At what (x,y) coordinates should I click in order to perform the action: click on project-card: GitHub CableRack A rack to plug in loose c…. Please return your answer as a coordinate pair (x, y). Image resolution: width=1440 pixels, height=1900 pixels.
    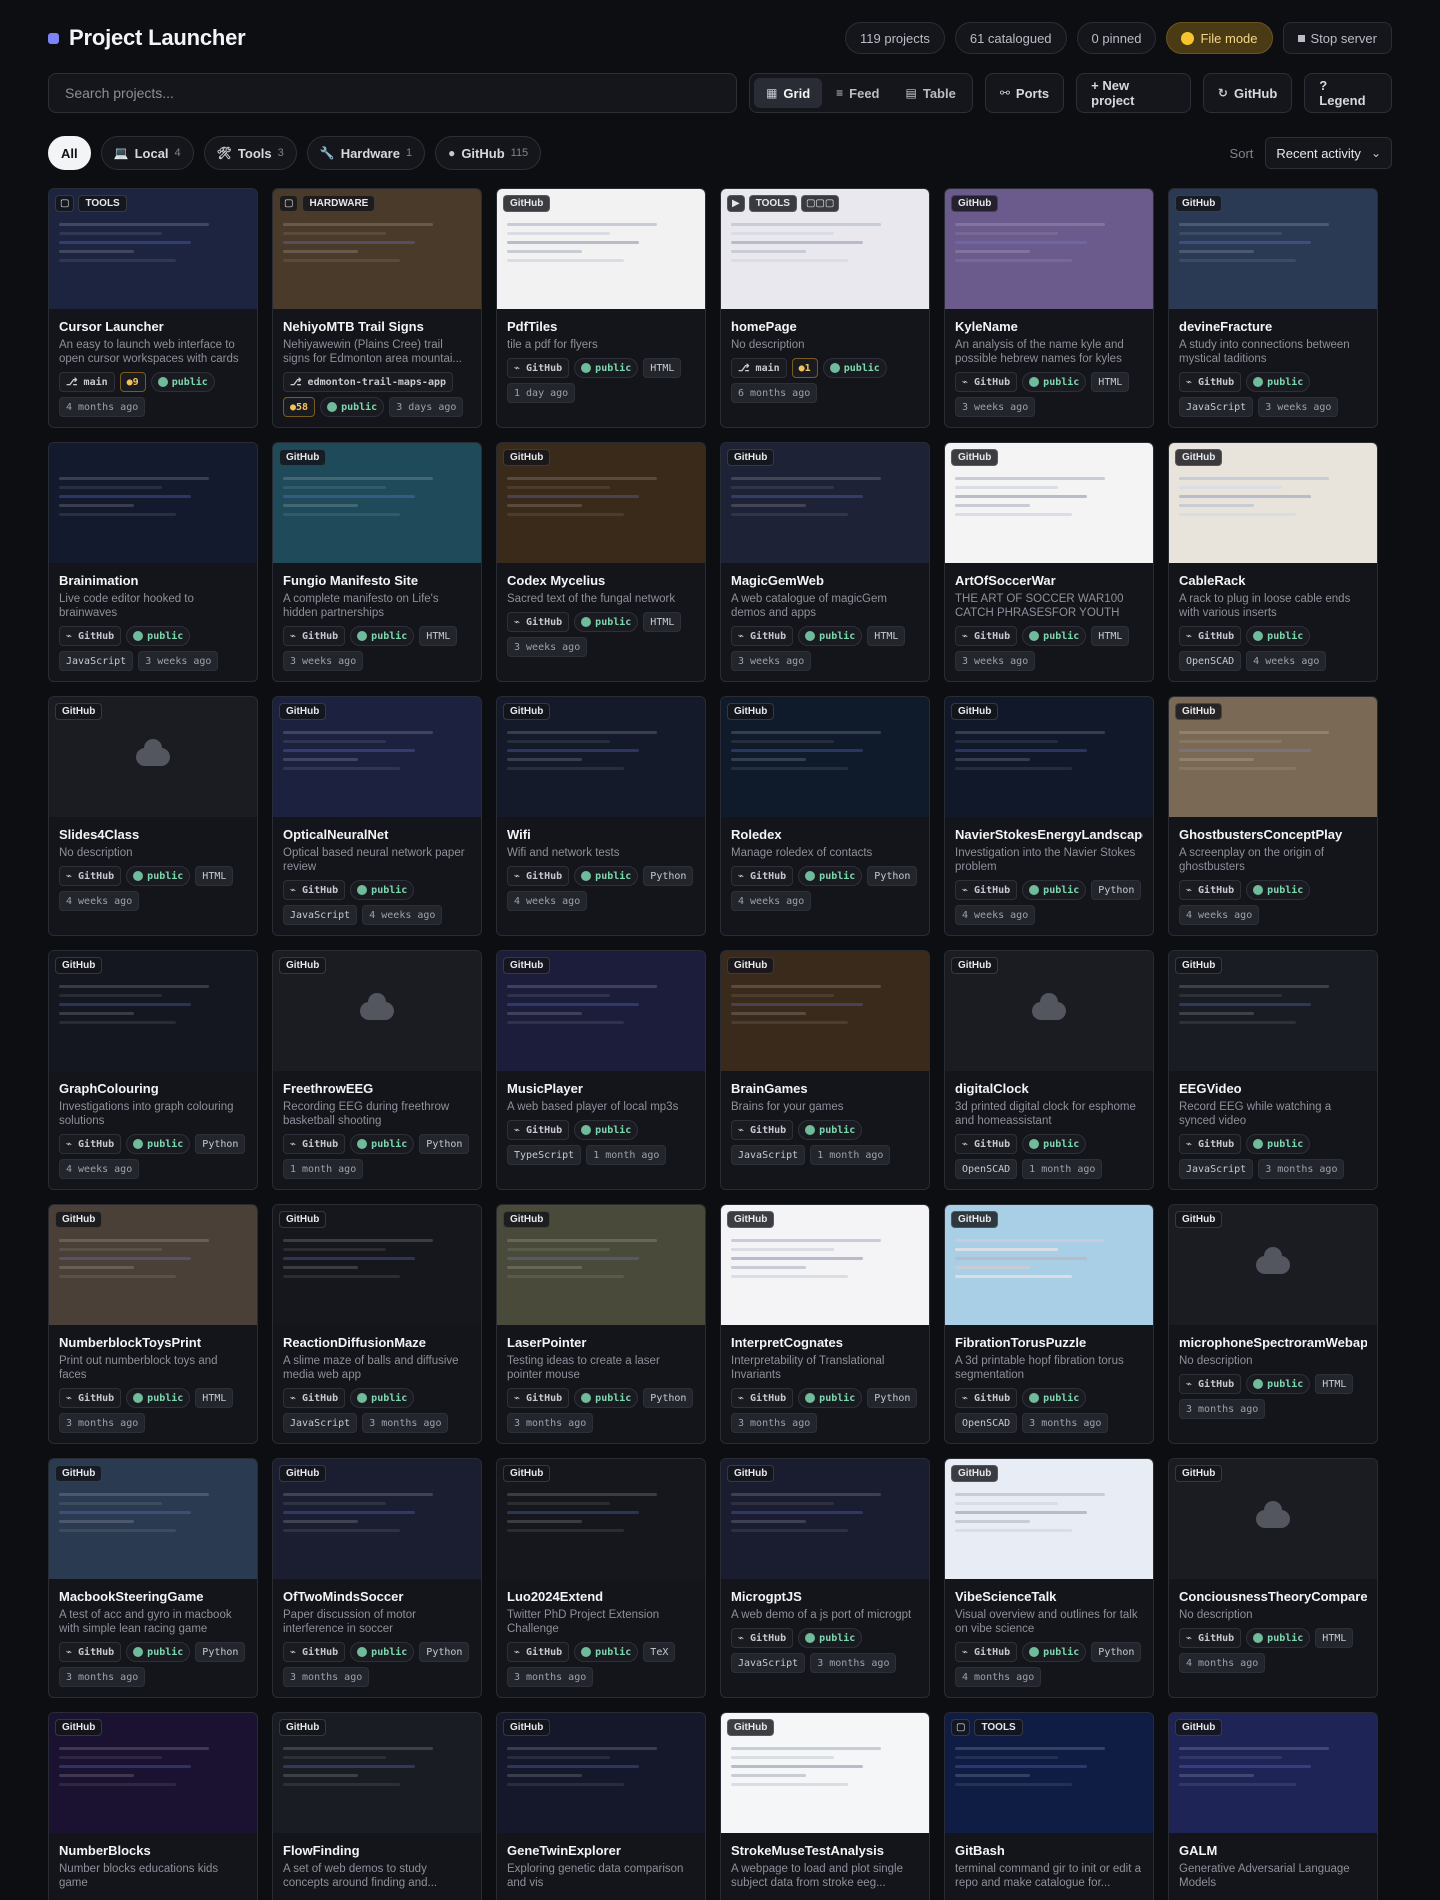
    Looking at the image, I should click on (1273, 562).